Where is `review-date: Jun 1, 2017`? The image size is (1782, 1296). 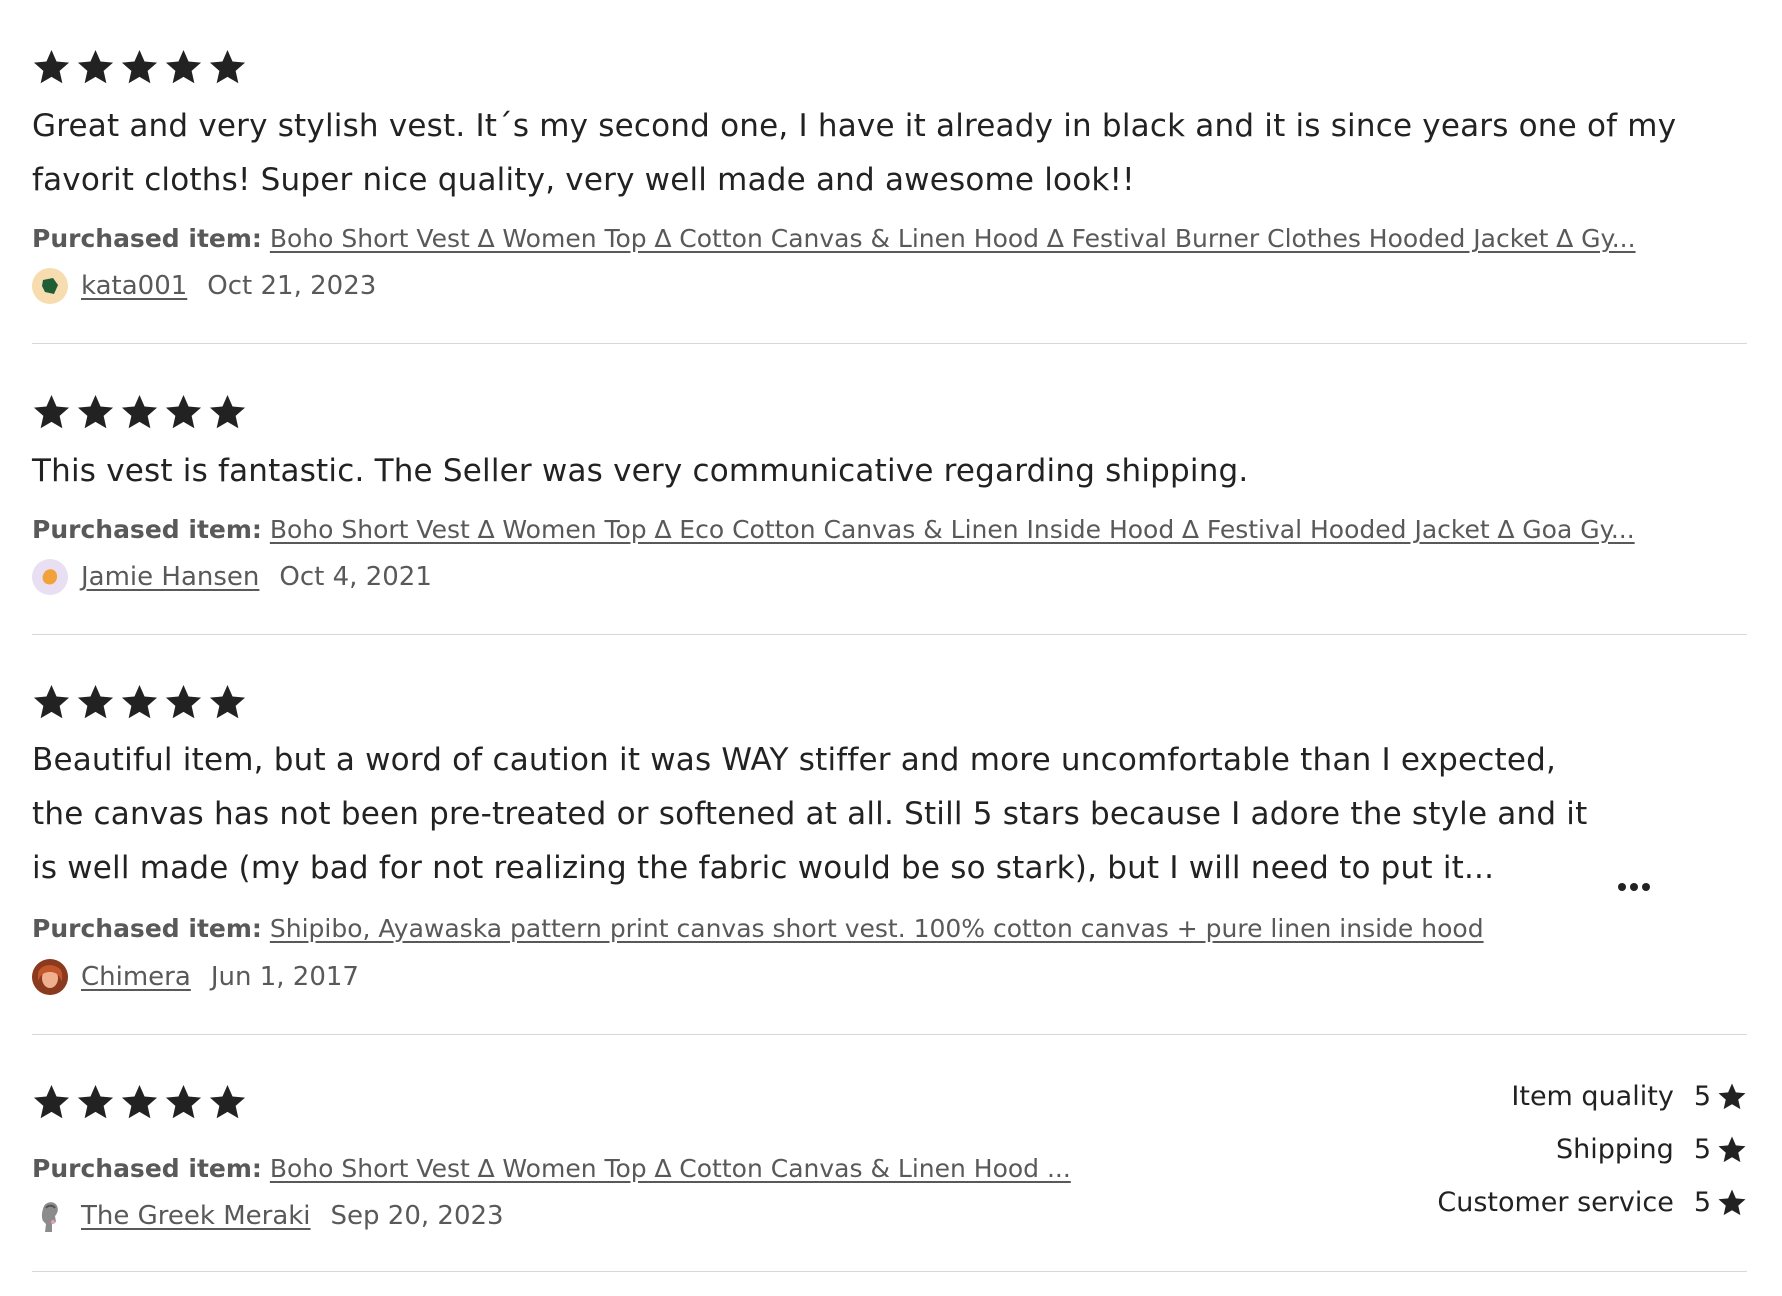 review-date: Jun 1, 2017 is located at coordinates (284, 977).